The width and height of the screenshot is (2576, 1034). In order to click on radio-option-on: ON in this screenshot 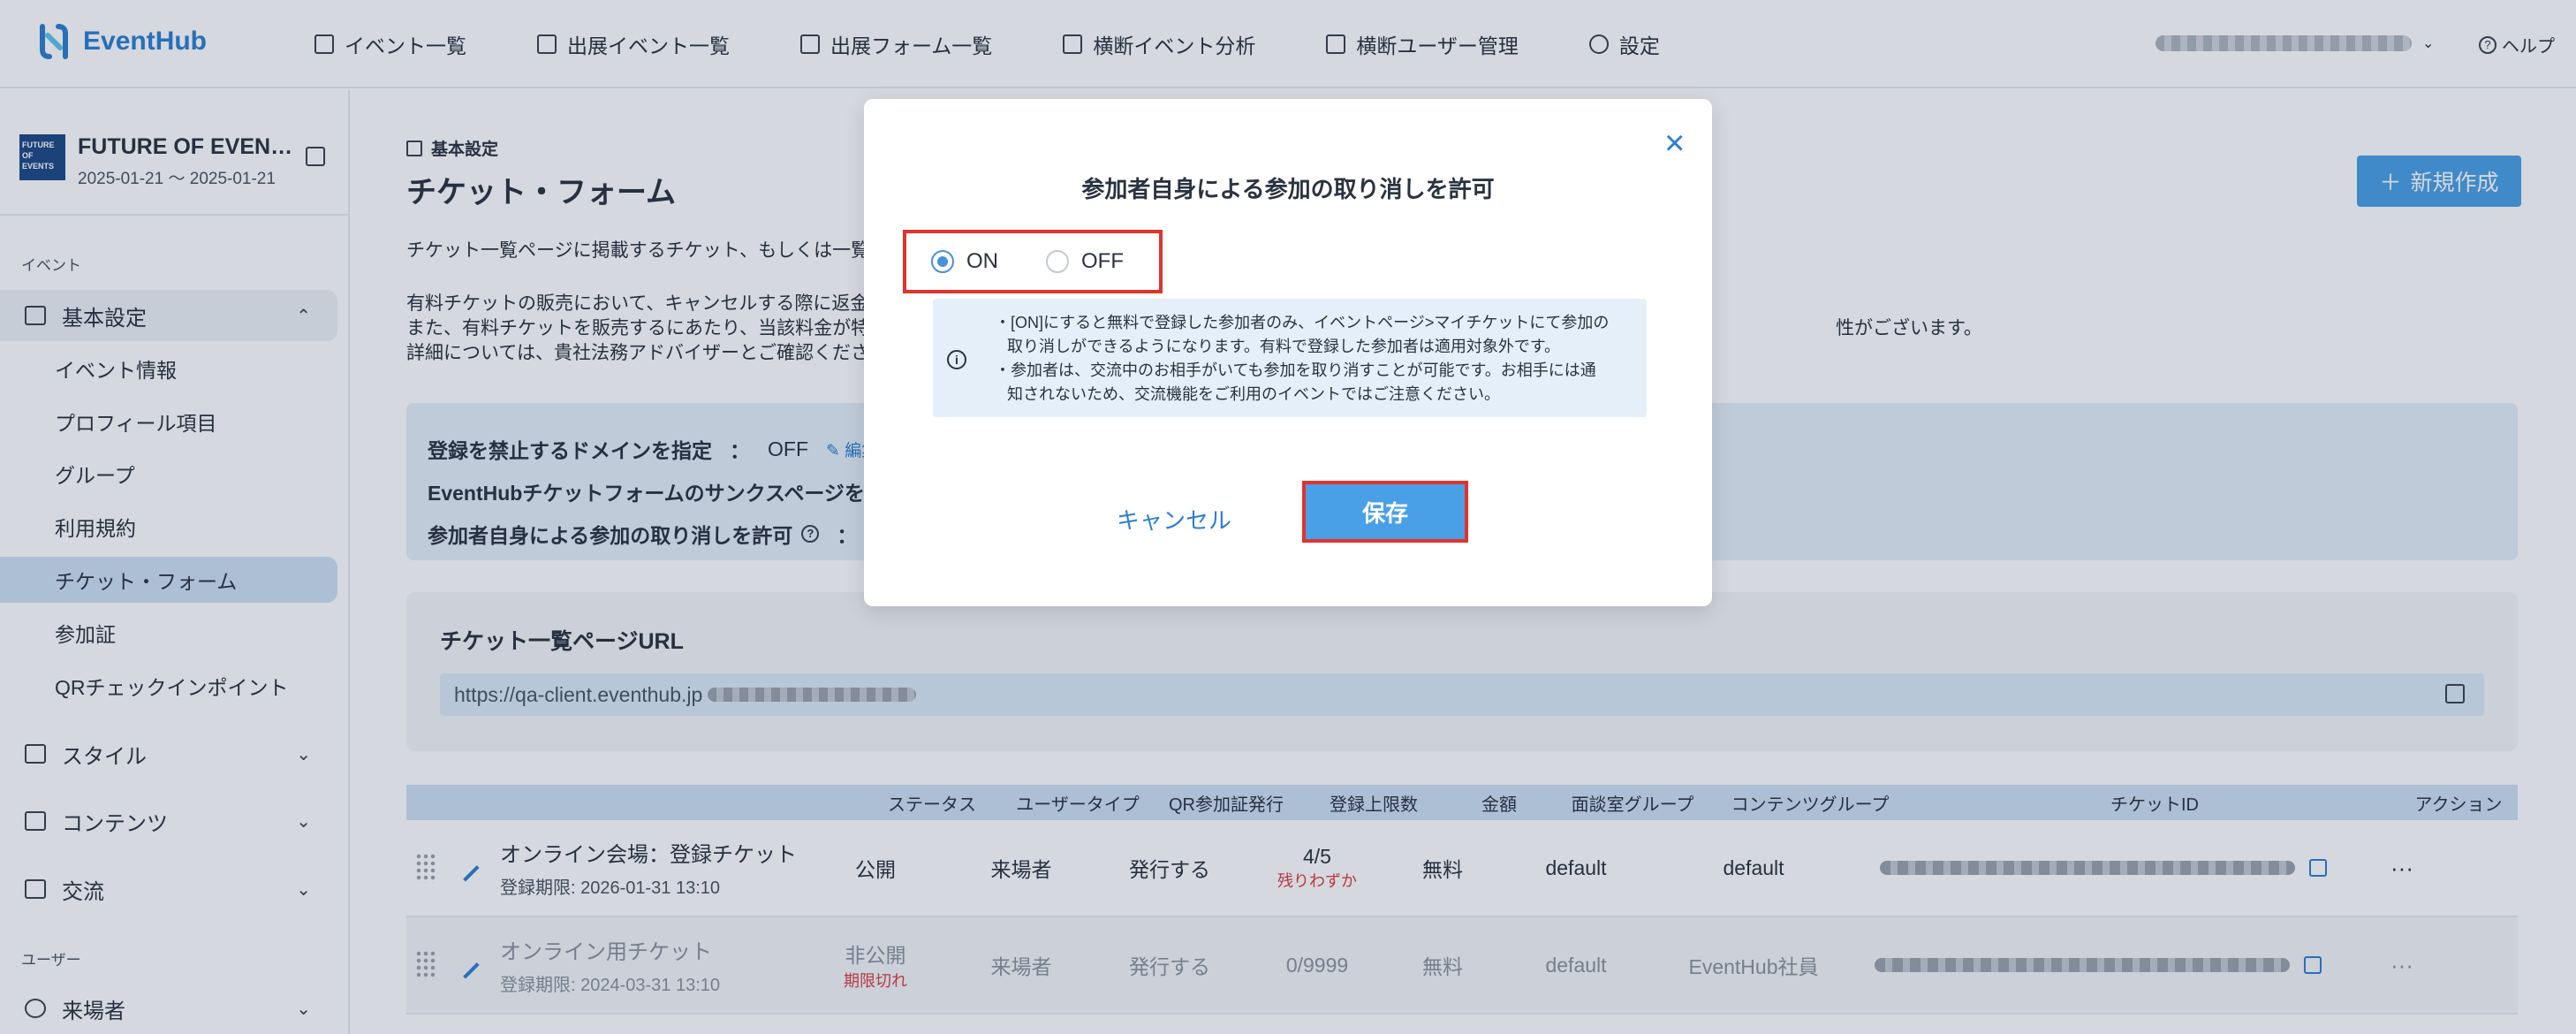, I will do `click(965, 261)`.